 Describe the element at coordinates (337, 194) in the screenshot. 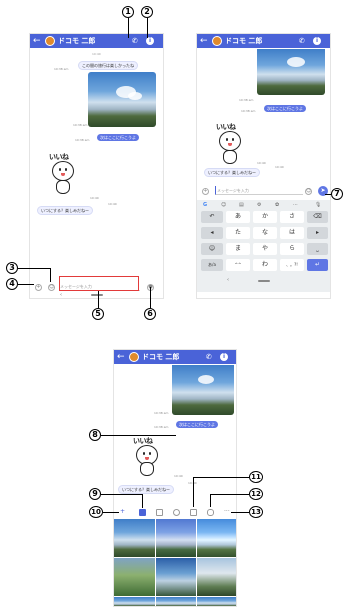

I see `callout-7: 7` at that location.